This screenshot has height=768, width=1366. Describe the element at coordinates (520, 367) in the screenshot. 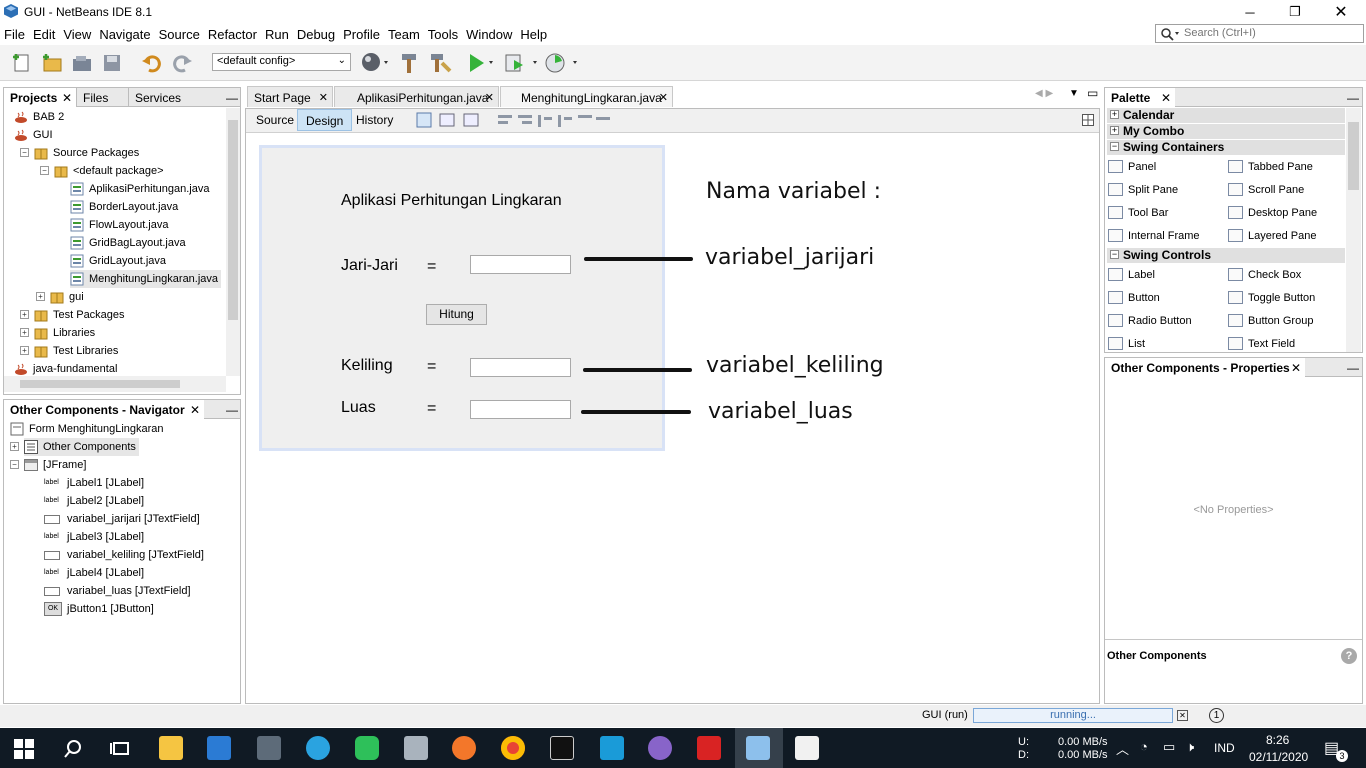

I see `keliling-textfield` at that location.